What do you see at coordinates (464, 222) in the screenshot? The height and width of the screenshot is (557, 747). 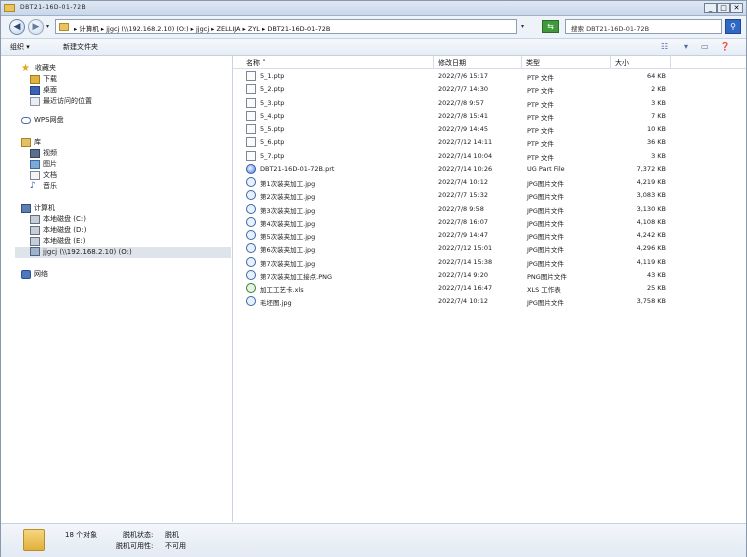 I see `file-row: 第4次装夹加工.jpg 2022/7/8 16:07 JPG图片文件 4,108 KB` at bounding box center [464, 222].